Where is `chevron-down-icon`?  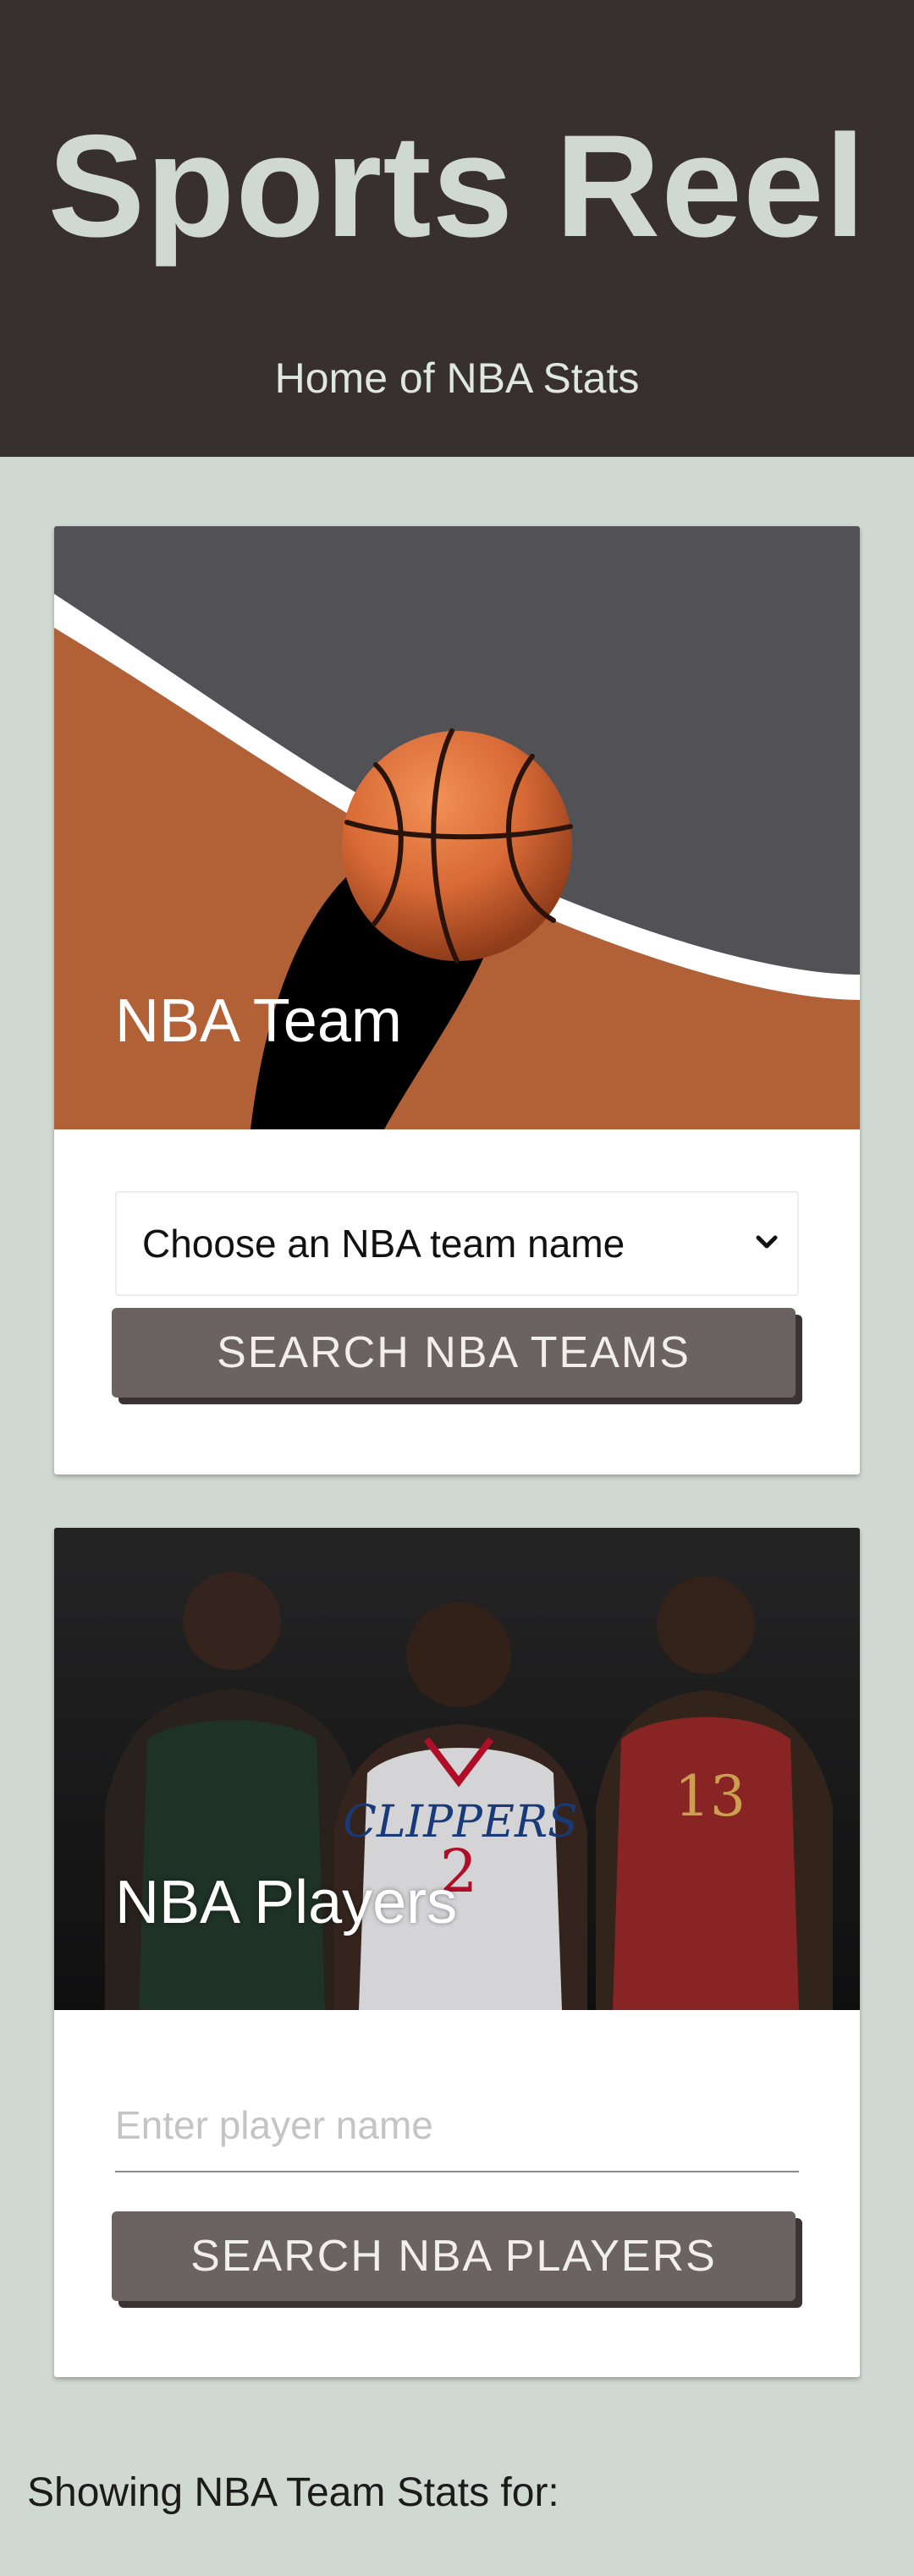
chevron-down-icon is located at coordinates (767, 1242).